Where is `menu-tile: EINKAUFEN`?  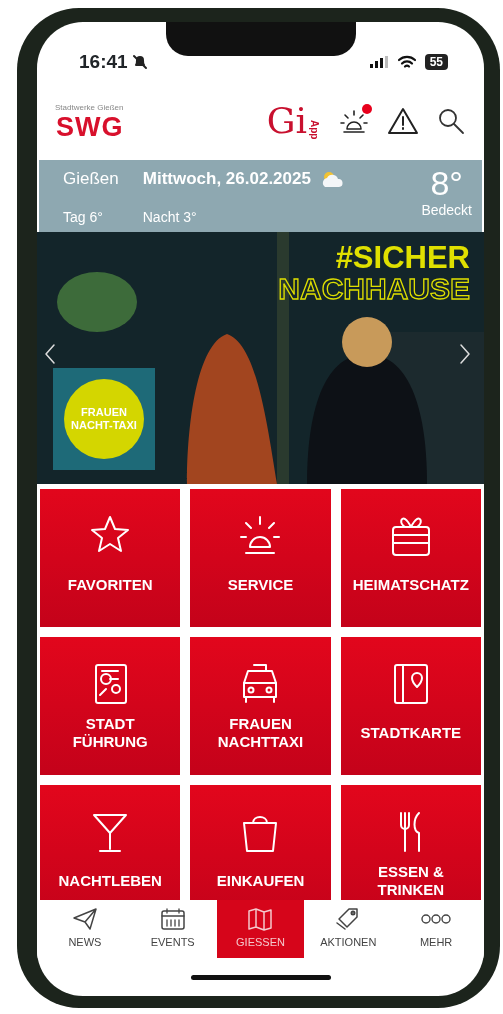
menu-tile: EINKAUFEN is located at coordinates (260, 842).